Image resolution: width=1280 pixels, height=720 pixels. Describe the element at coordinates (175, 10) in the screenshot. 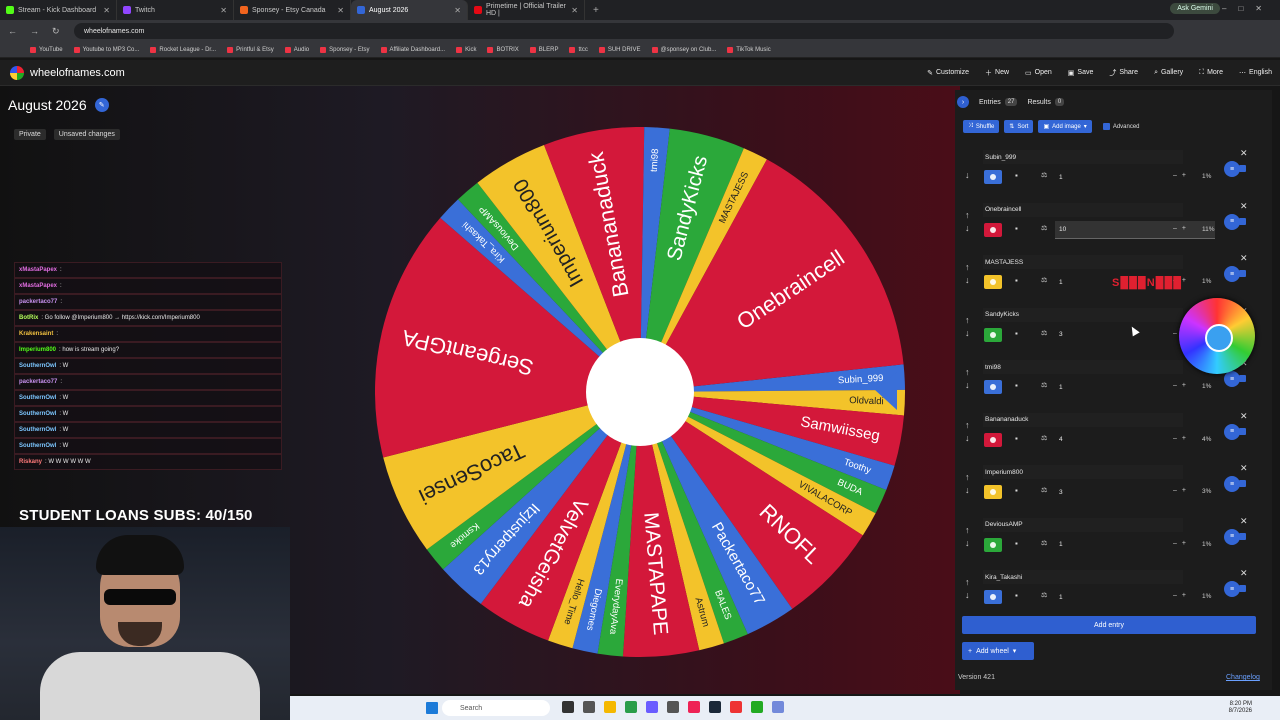

I see `browser-tab: Twitch ✕` at that location.